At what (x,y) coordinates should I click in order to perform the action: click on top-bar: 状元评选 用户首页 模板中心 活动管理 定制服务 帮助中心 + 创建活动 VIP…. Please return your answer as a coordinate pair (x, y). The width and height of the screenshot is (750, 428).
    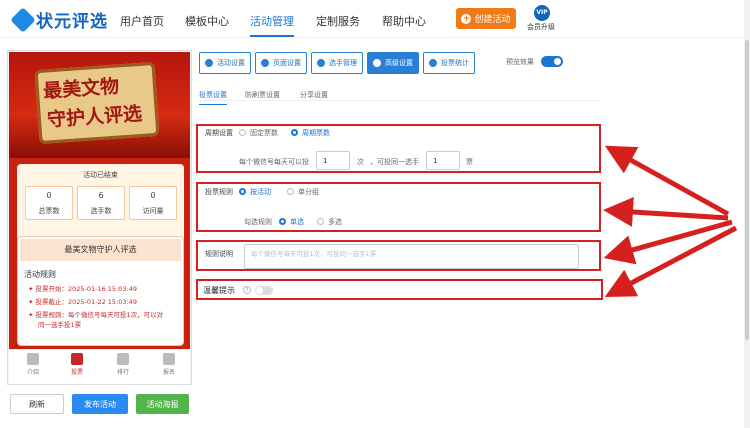
    Looking at the image, I should click on (375, 19).